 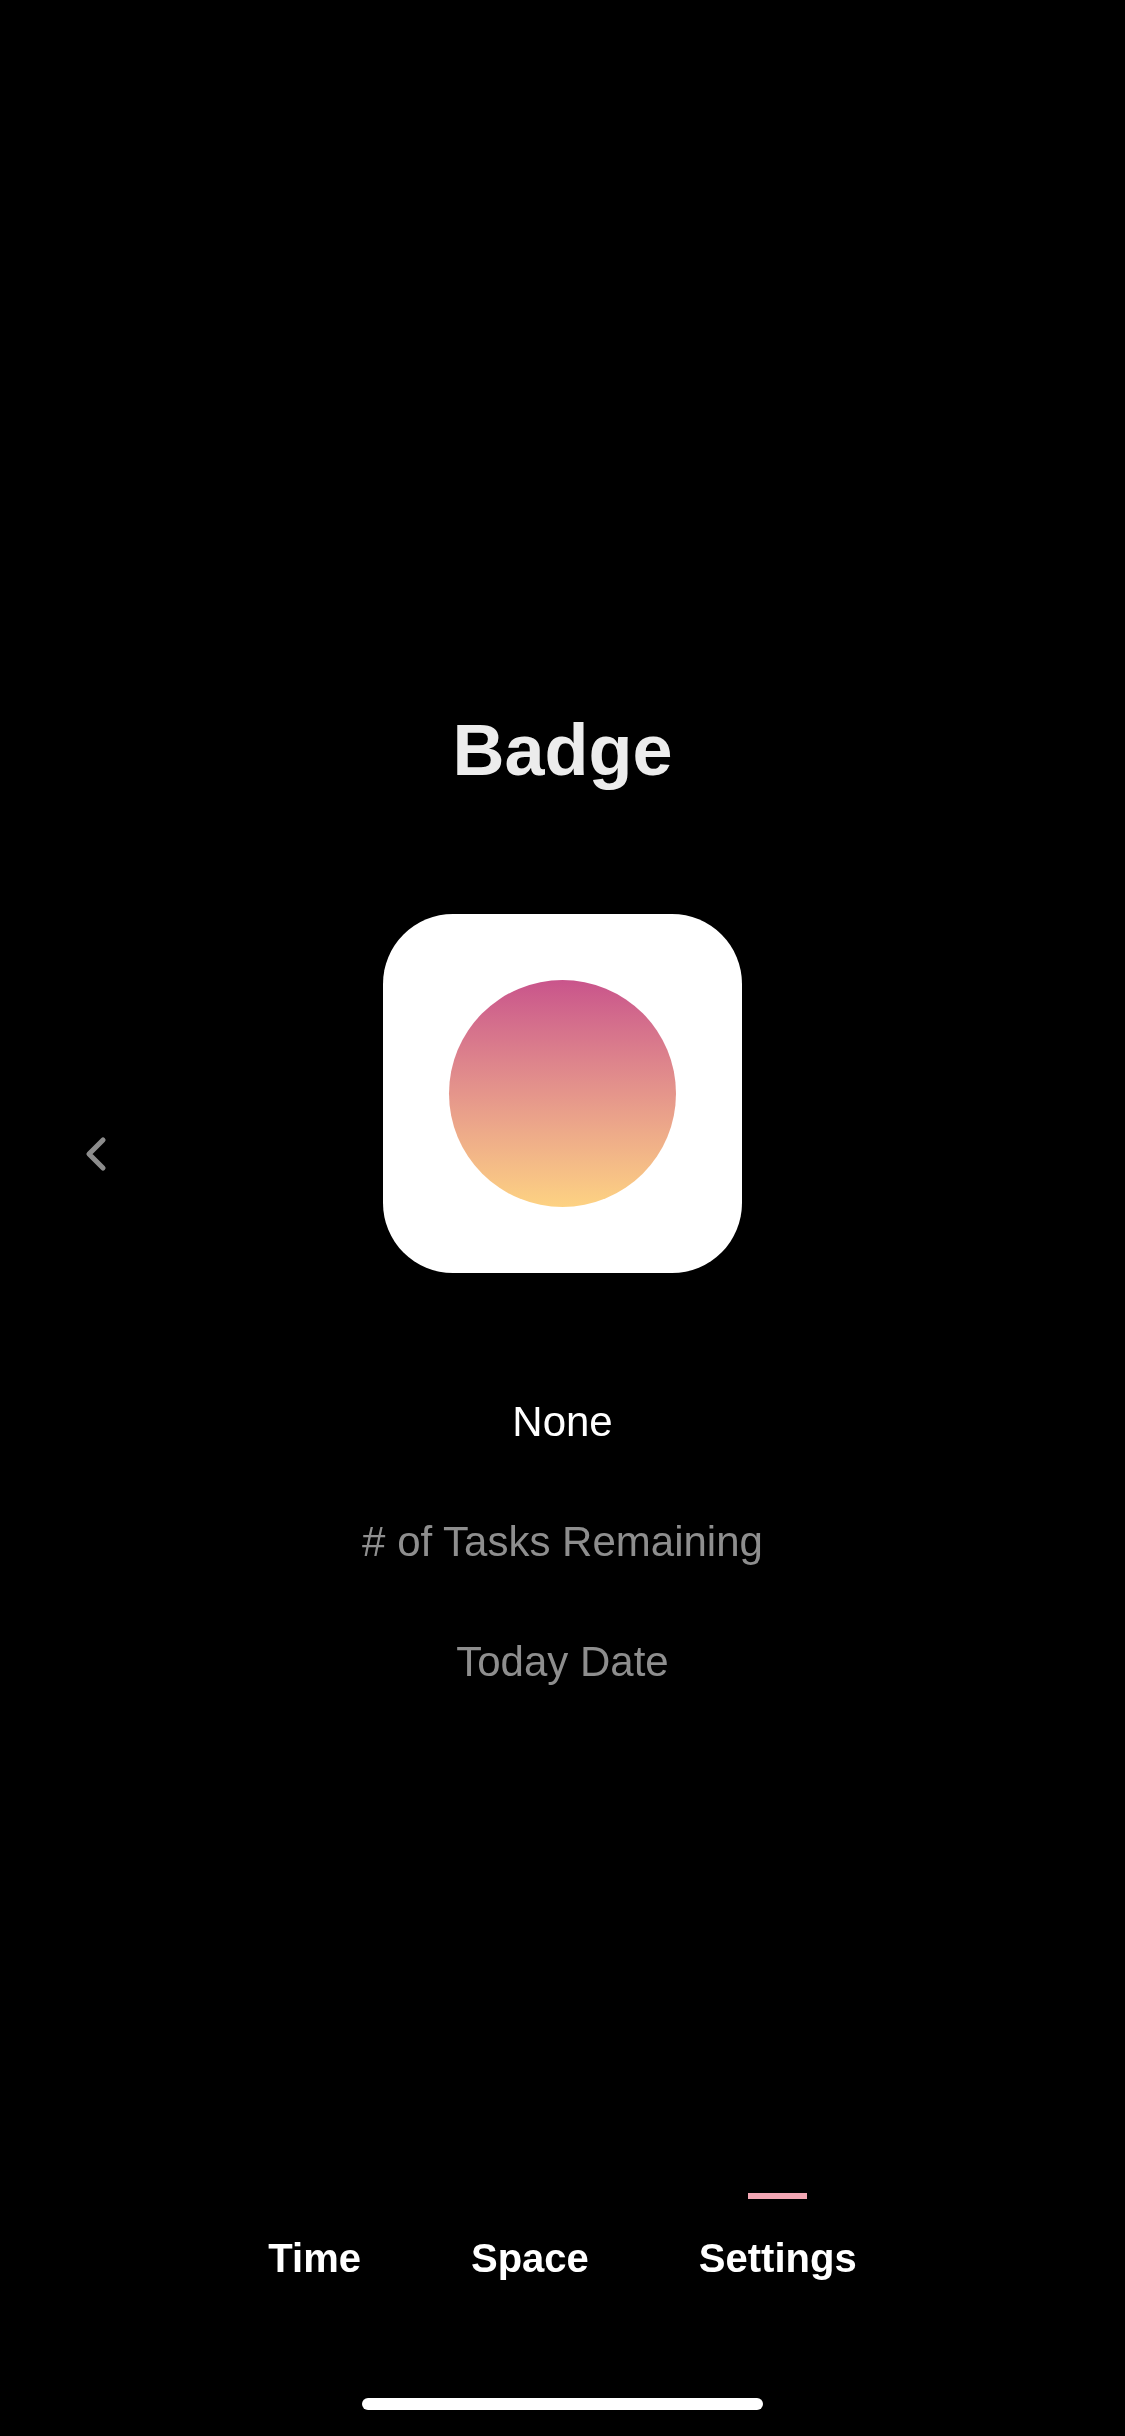 What do you see at coordinates (777, 2237) in the screenshot?
I see `tab: Settings` at bounding box center [777, 2237].